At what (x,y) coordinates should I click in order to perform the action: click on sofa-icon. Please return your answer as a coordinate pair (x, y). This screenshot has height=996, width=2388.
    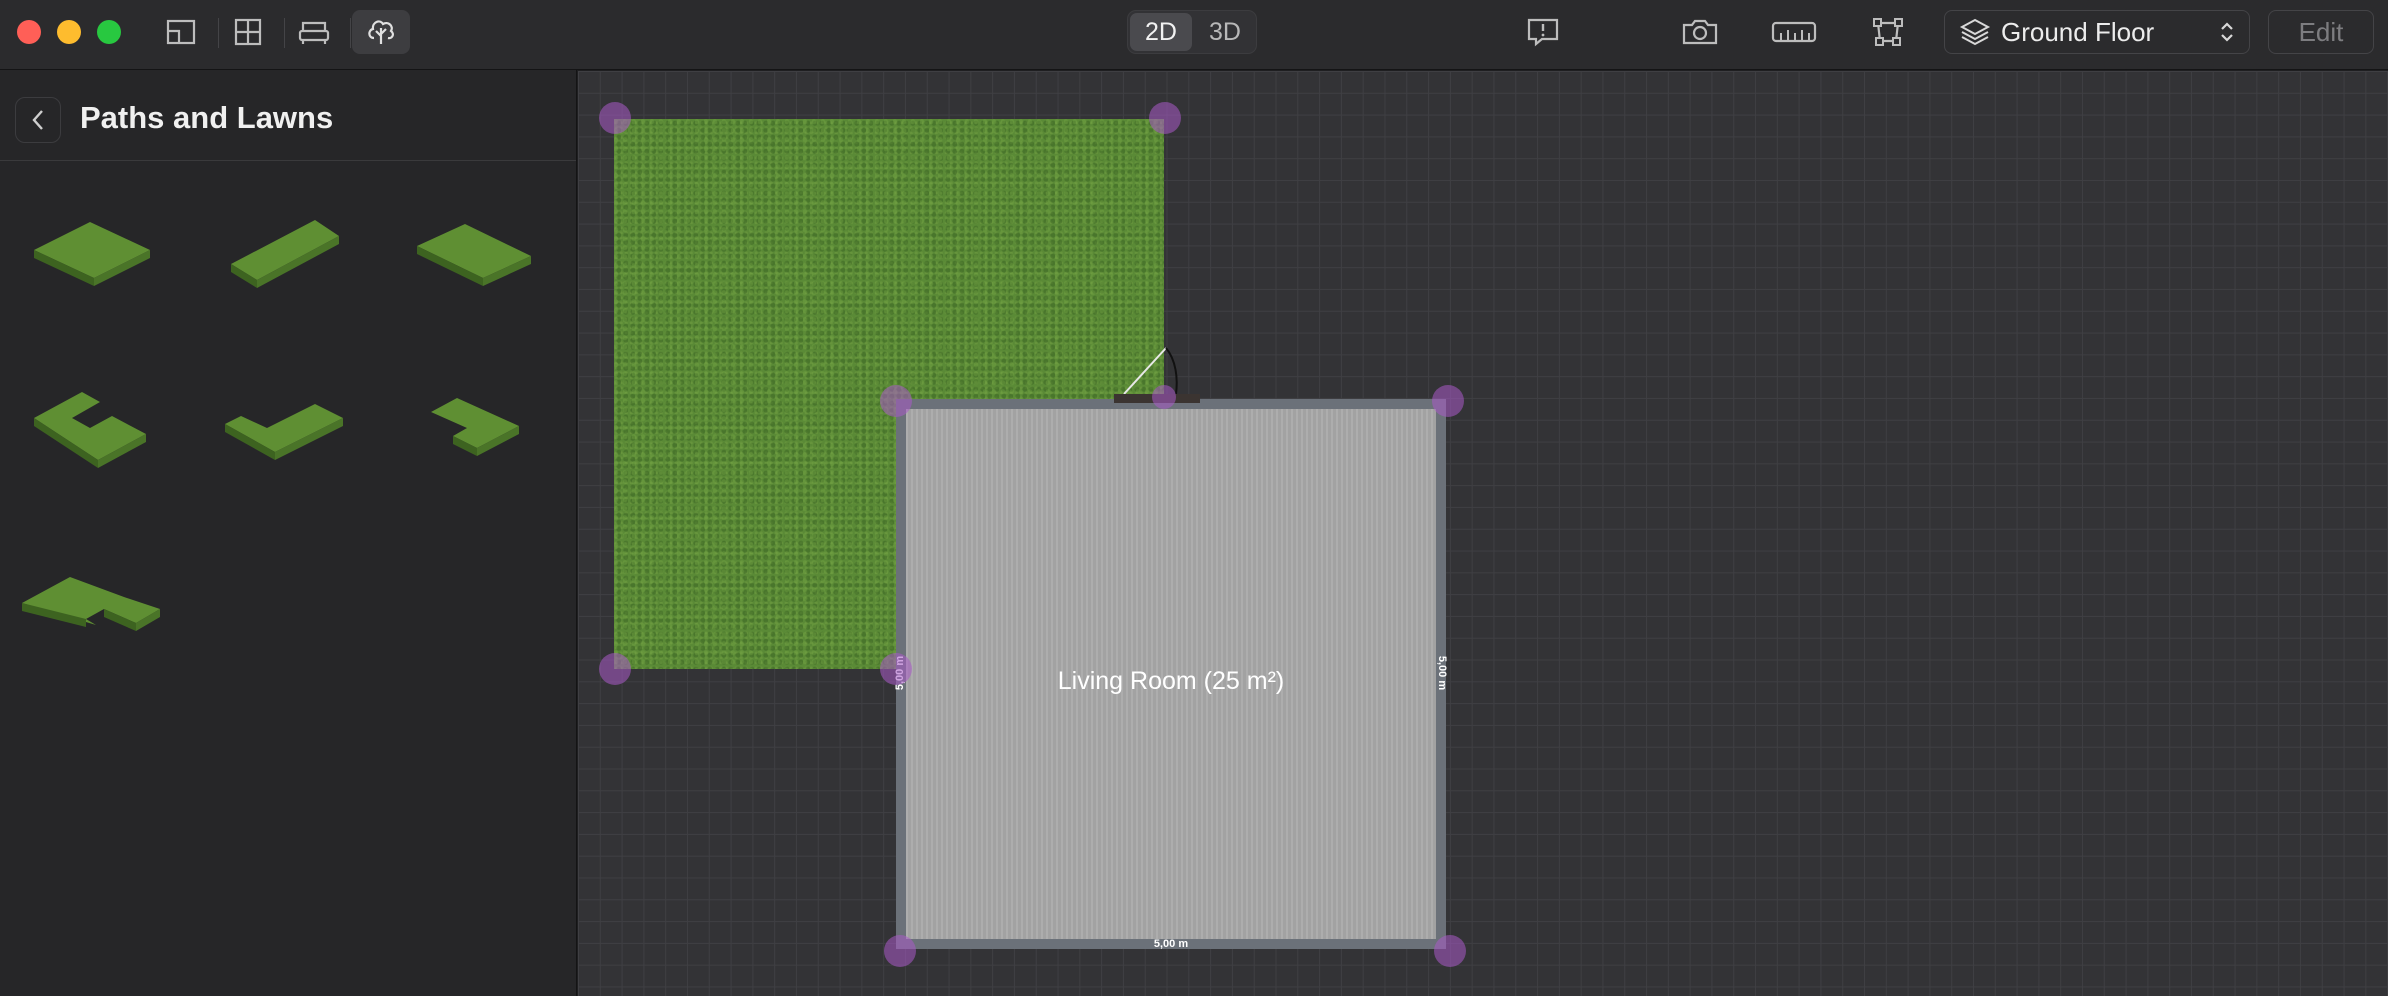
    Looking at the image, I should click on (314, 32).